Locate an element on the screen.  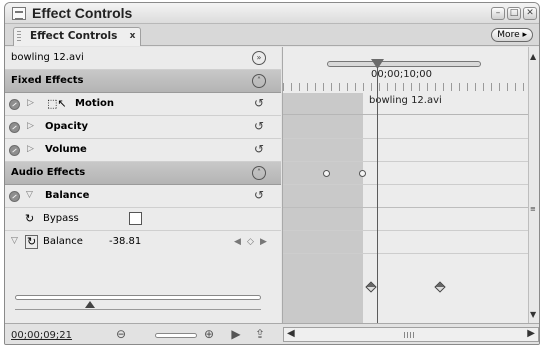
effect-label: Balance is located at coordinates (67, 195).